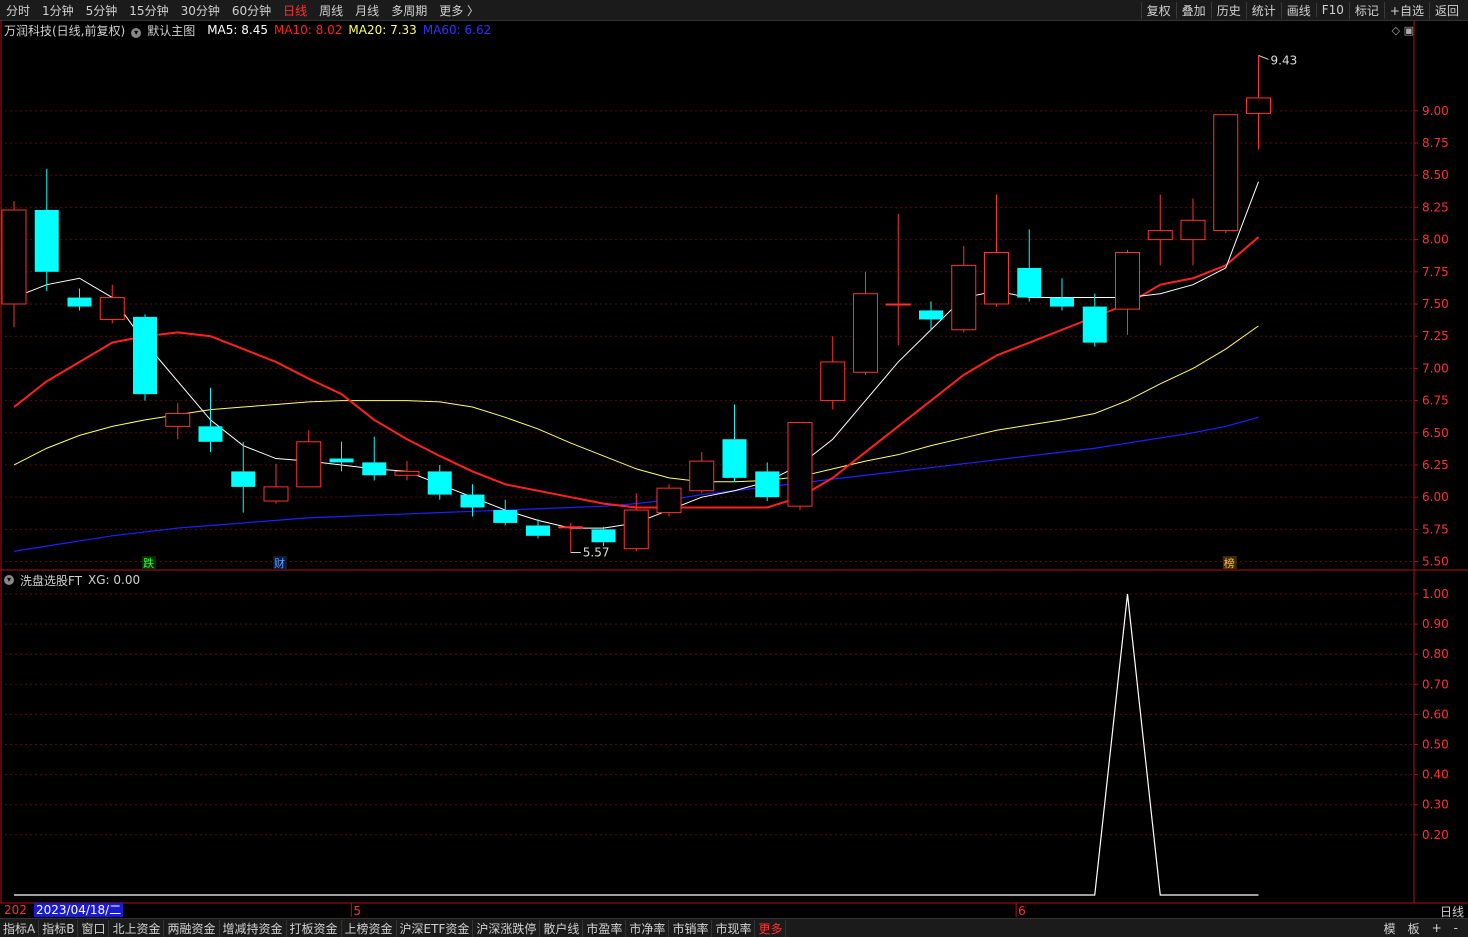 The image size is (1468, 937). I want to click on price-label-5: 7.75, so click(1435, 272).